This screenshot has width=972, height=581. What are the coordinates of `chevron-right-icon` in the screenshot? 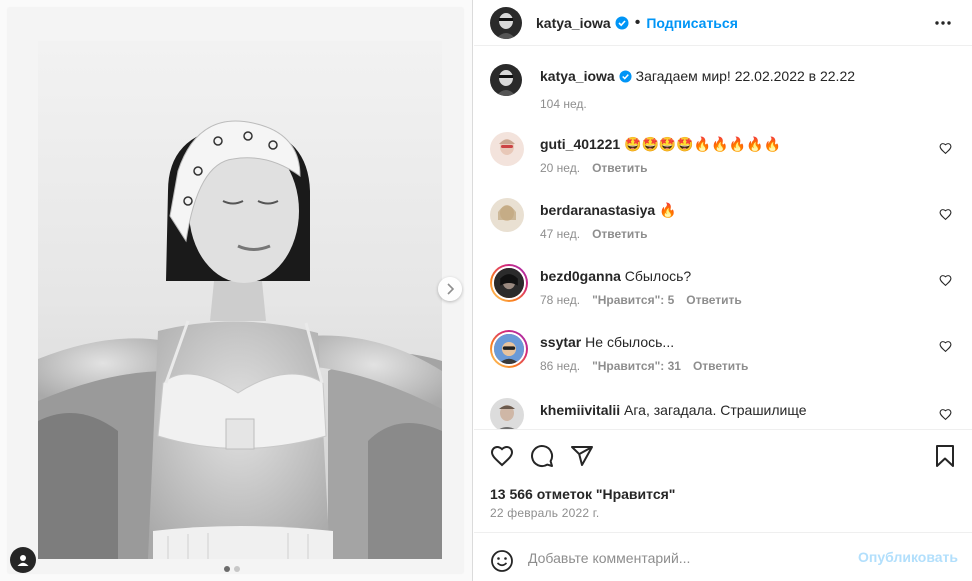 It's located at (451, 289).